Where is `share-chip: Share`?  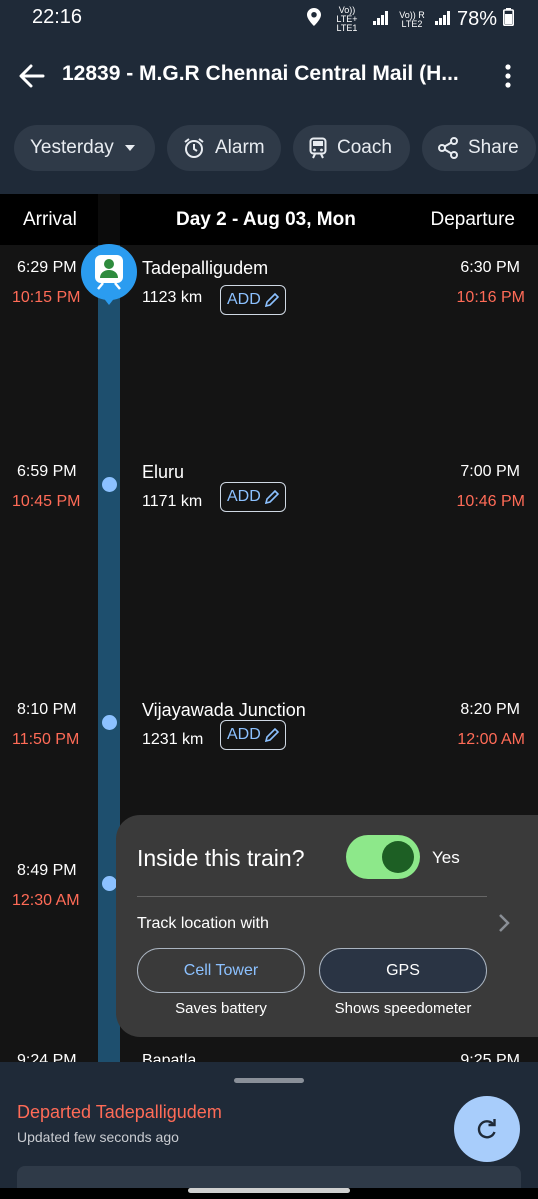
share-chip: Share is located at coordinates (479, 148).